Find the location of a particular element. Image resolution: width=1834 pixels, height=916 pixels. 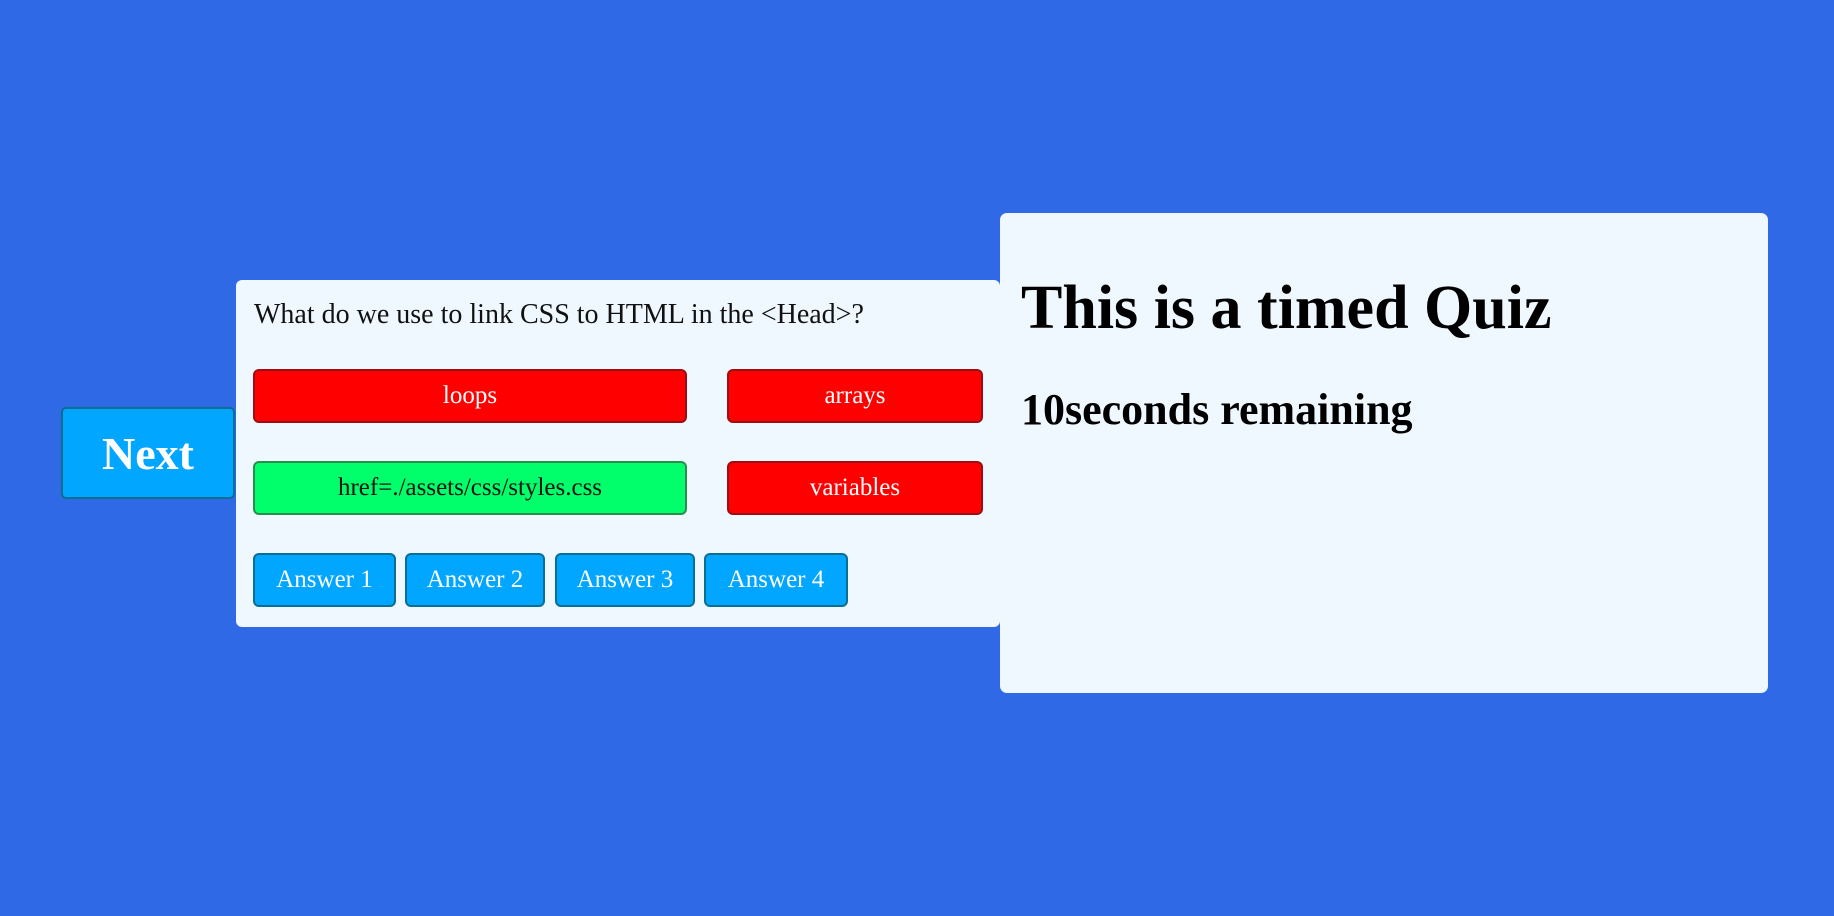

answer-4-button: Answer 4 is located at coordinates (776, 580).